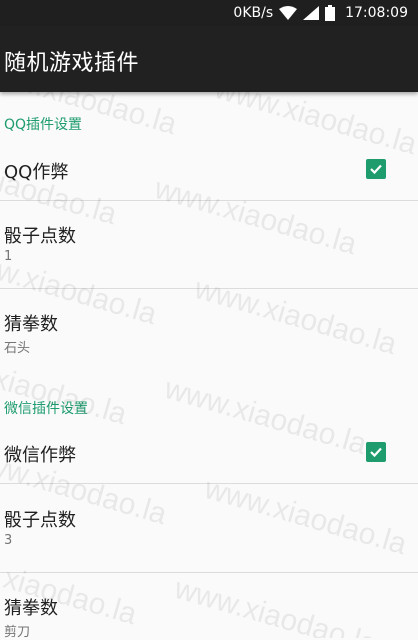  I want to click on wifi-icon, so click(288, 13).